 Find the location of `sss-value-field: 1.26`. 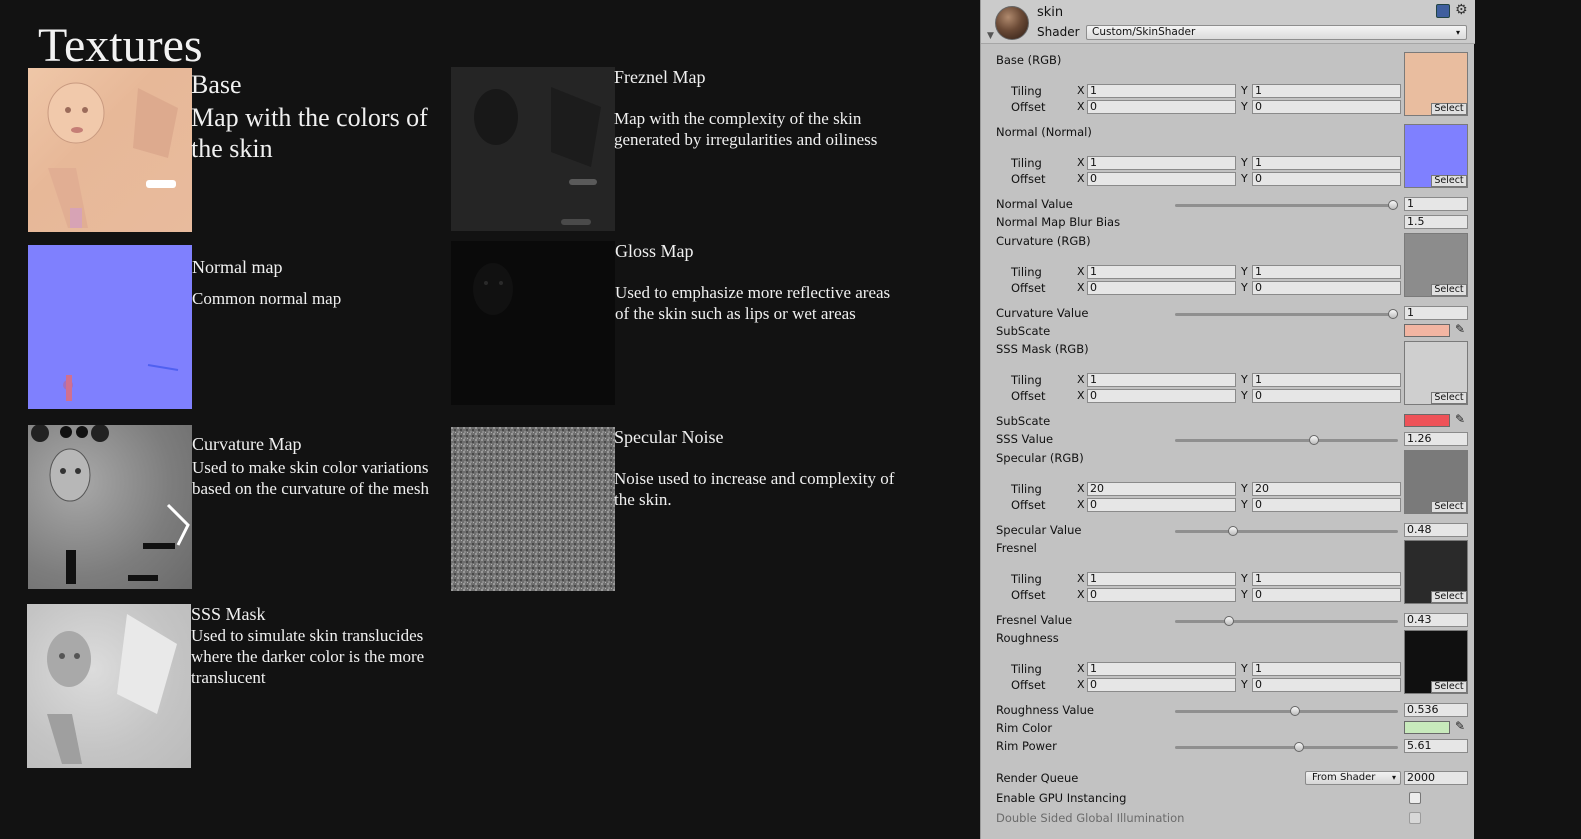

sss-value-field: 1.26 is located at coordinates (1436, 439).